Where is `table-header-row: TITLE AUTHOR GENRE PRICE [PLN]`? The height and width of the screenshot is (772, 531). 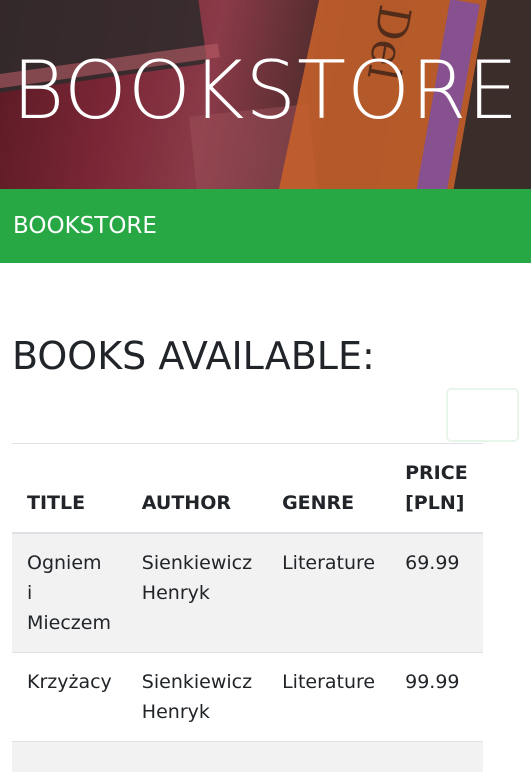
table-header-row: TITLE AUTHOR GENRE PRICE [PLN] is located at coordinates (247, 488).